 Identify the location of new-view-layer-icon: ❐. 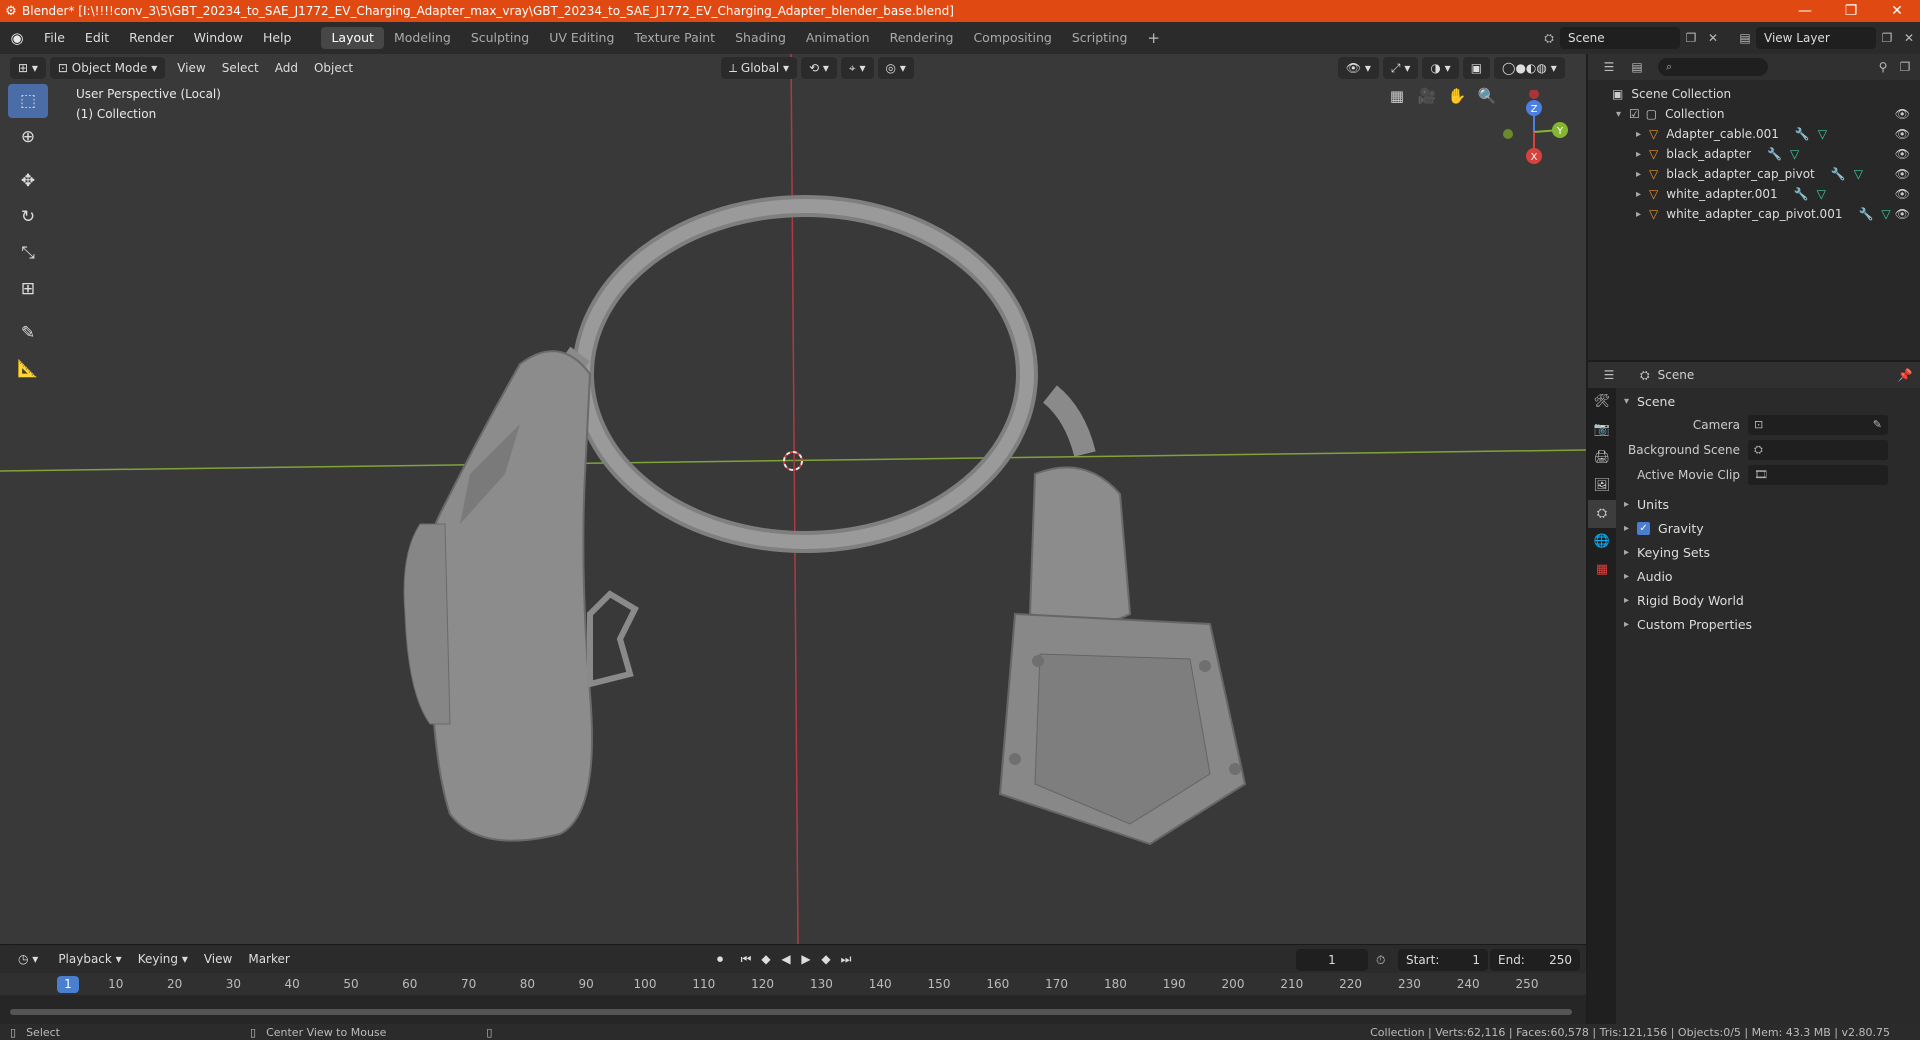
(1887, 38).